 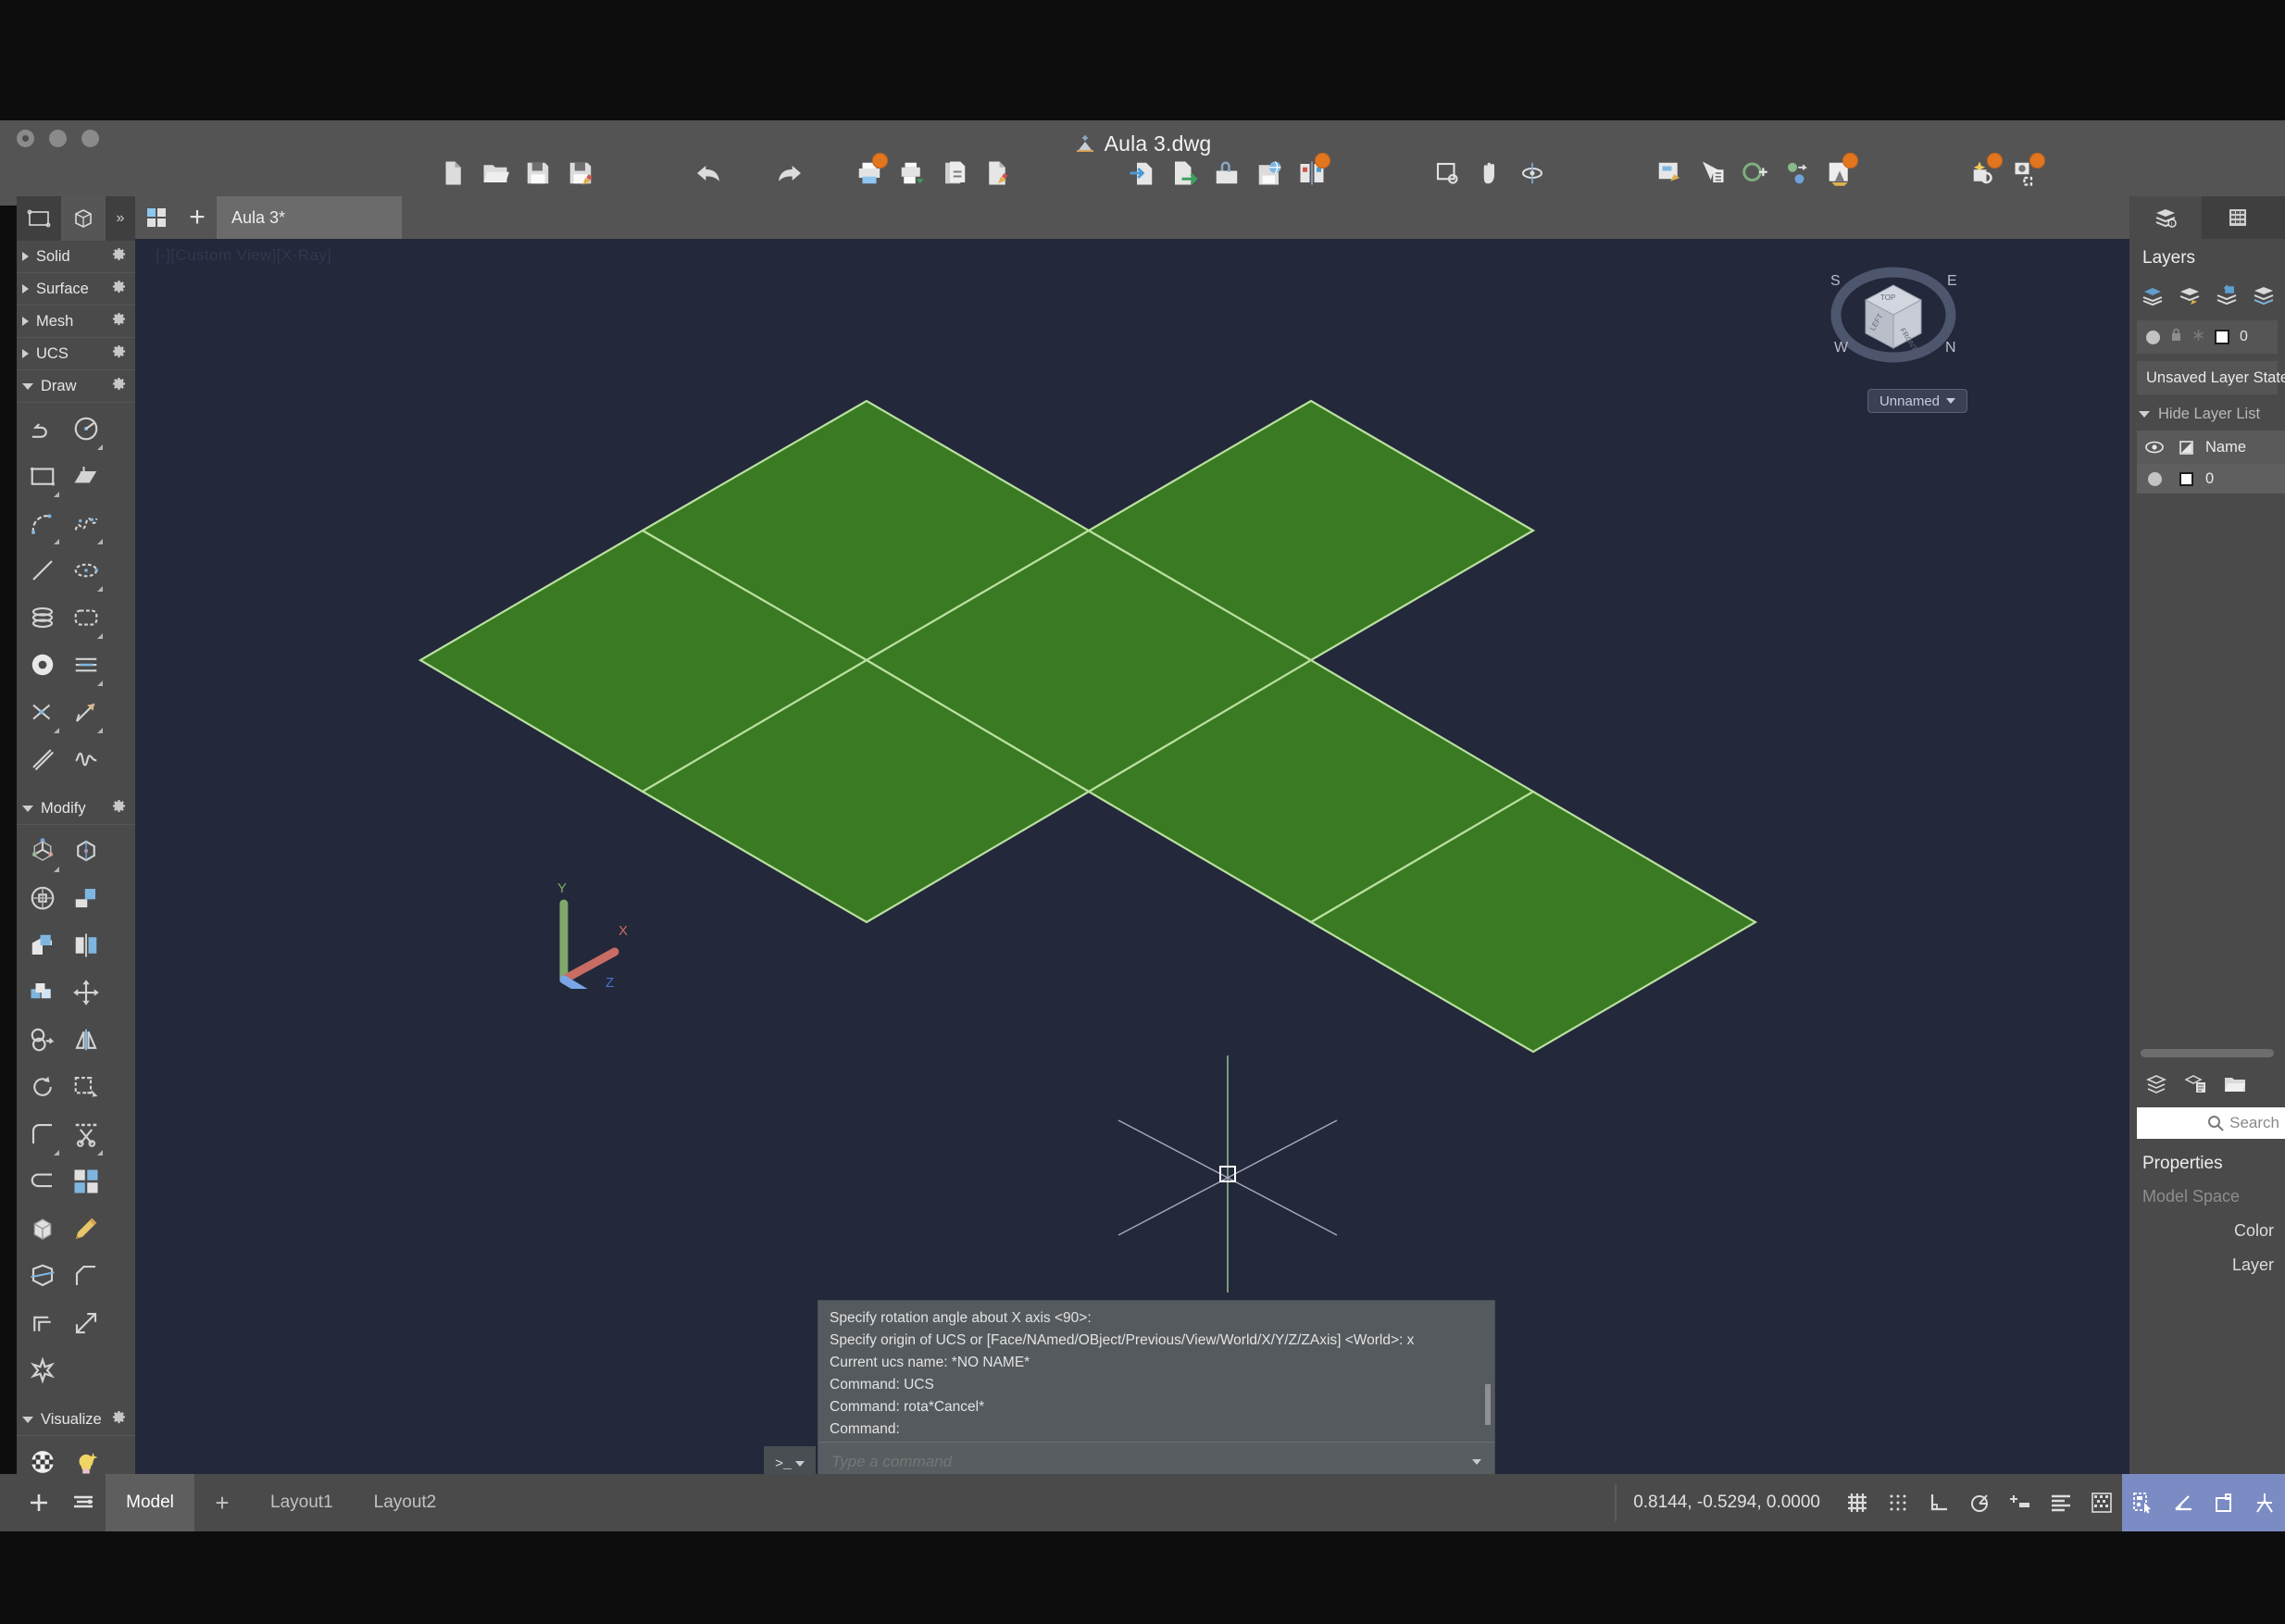 I want to click on polyline-tool, so click(x=42, y=431).